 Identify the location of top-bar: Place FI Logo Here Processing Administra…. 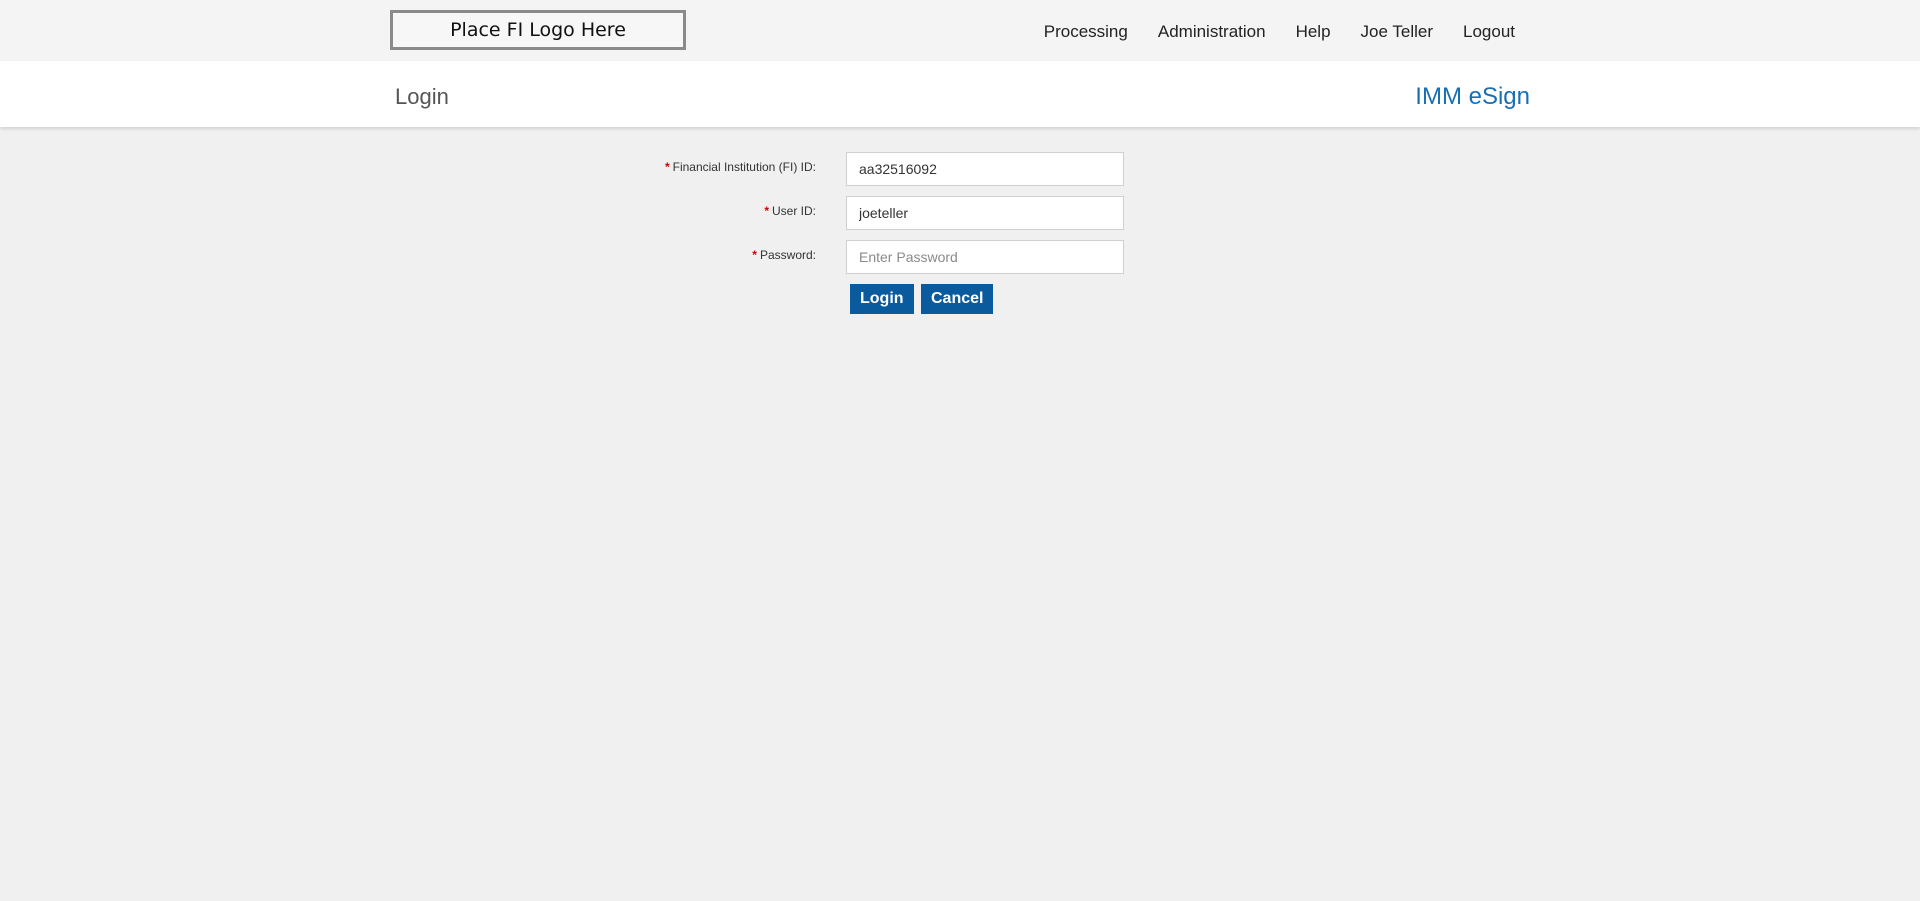
(960, 30).